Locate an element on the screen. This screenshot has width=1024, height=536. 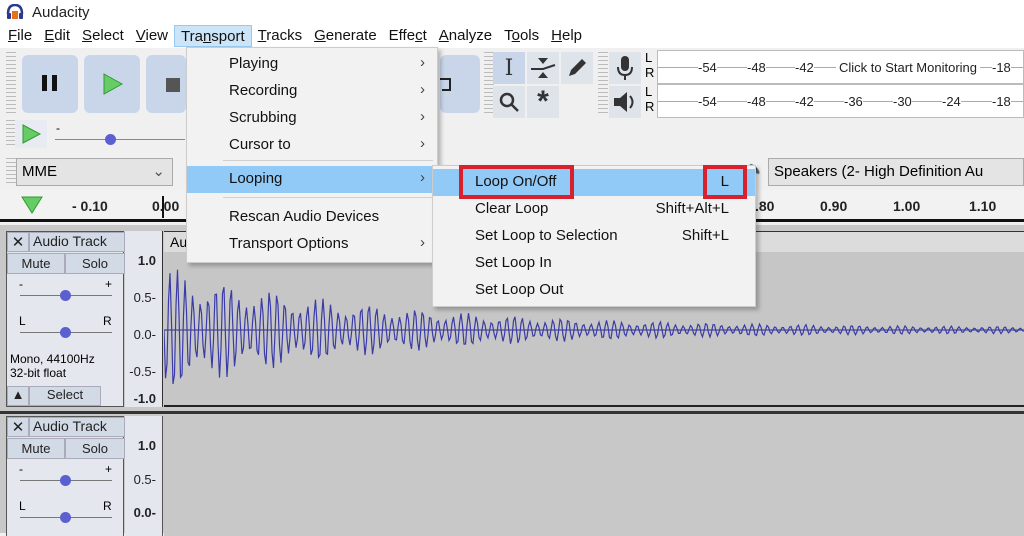
scale-tick: 1.0 is located at coordinates (146, 260).